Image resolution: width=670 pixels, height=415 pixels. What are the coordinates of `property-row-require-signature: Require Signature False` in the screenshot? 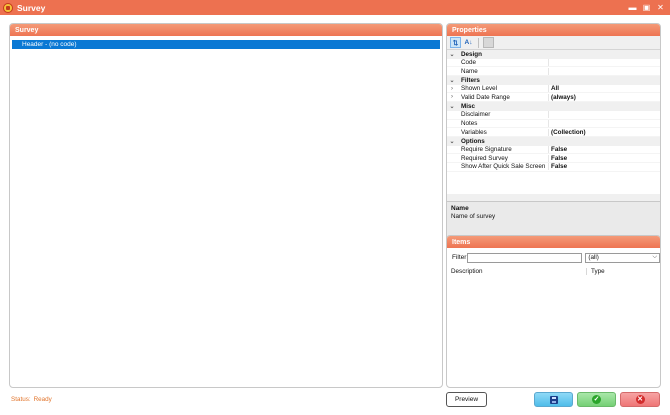 It's located at (553, 150).